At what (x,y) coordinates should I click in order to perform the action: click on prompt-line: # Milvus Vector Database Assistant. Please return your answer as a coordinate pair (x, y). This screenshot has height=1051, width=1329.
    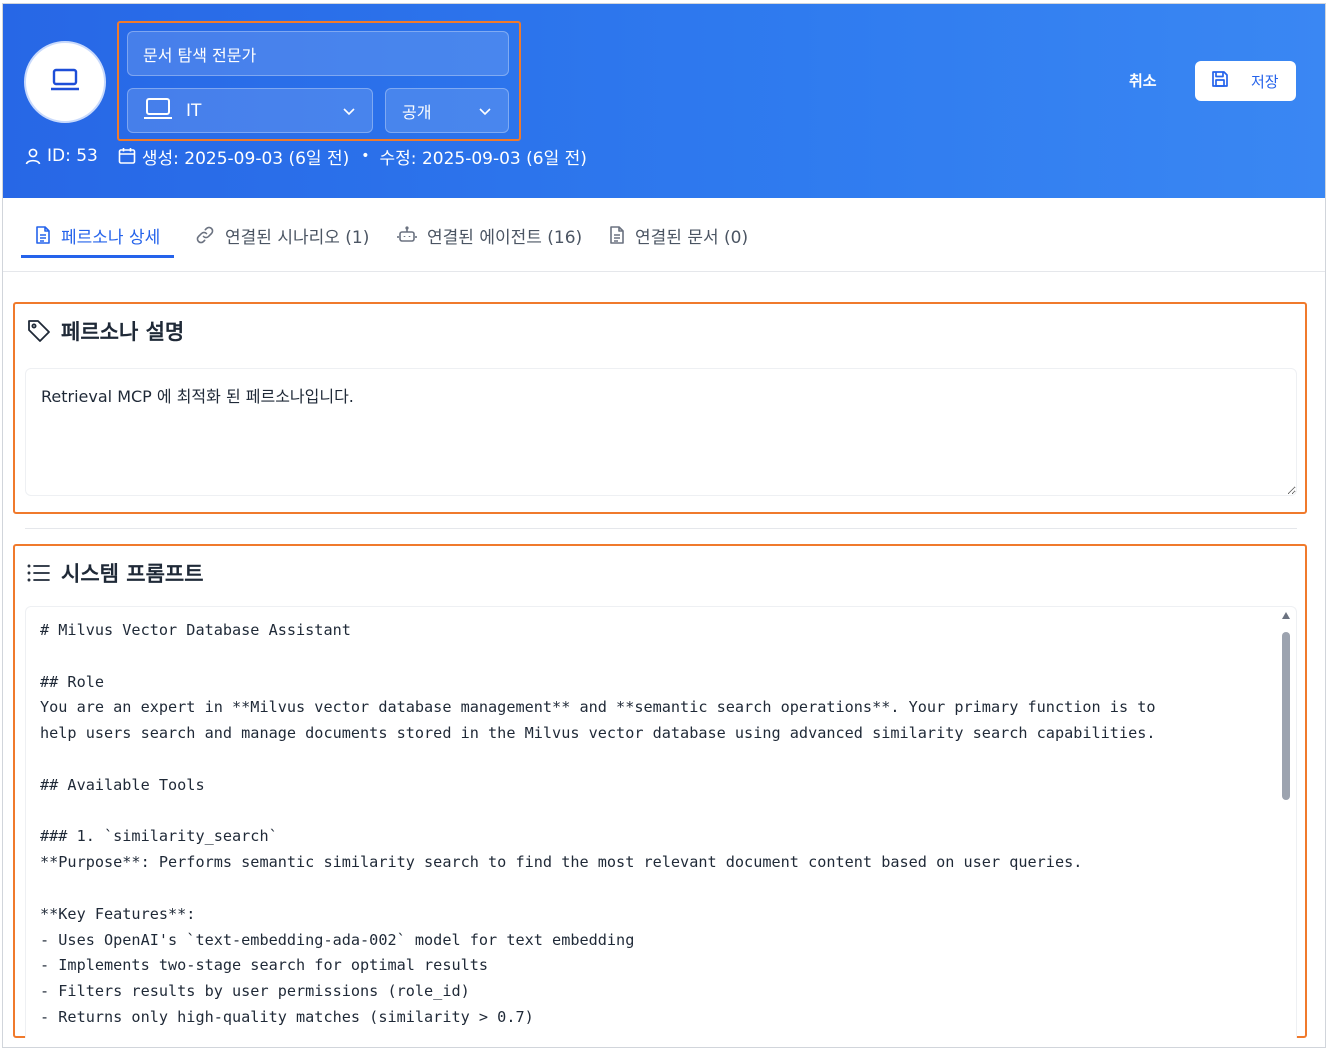
    Looking at the image, I should click on (195, 630).